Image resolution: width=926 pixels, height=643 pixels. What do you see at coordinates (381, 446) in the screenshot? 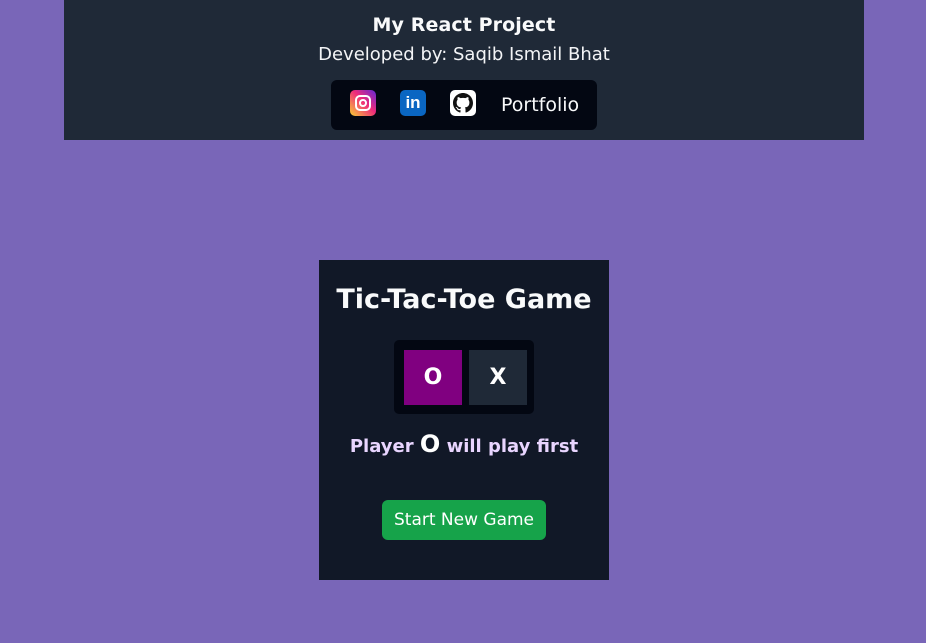
I see `first-player-prefix: Player` at bounding box center [381, 446].